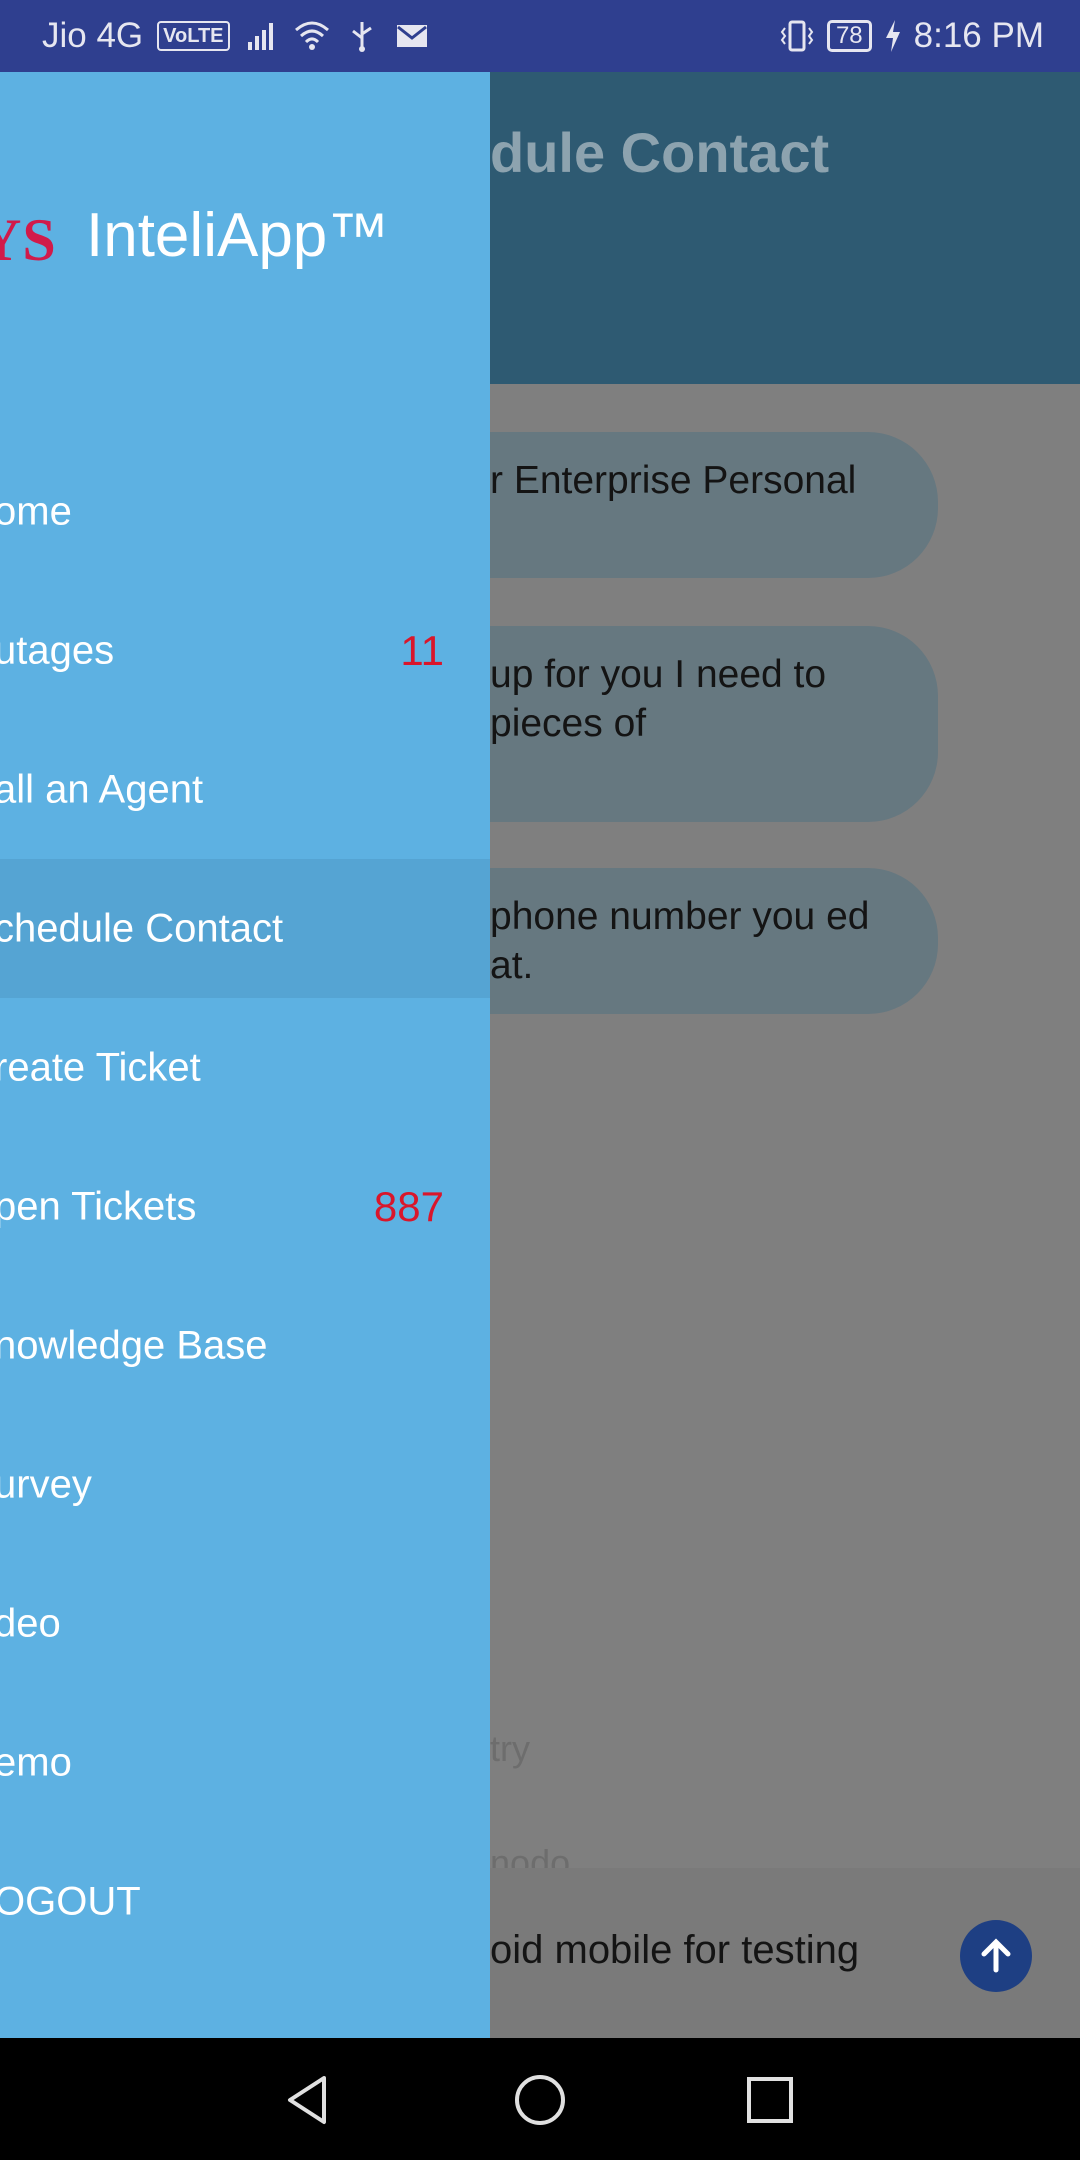 Image resolution: width=1080 pixels, height=2160 pixels. I want to click on menu-item-label: nowledge Base, so click(134, 1345).